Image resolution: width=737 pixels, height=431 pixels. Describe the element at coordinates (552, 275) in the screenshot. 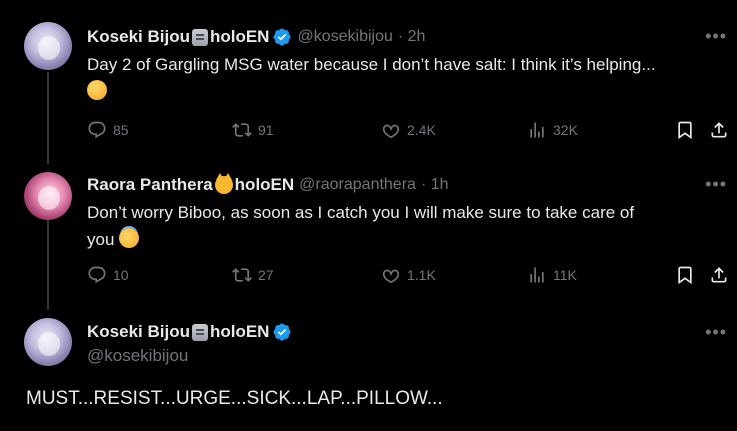

I see `views-button: 11K` at that location.